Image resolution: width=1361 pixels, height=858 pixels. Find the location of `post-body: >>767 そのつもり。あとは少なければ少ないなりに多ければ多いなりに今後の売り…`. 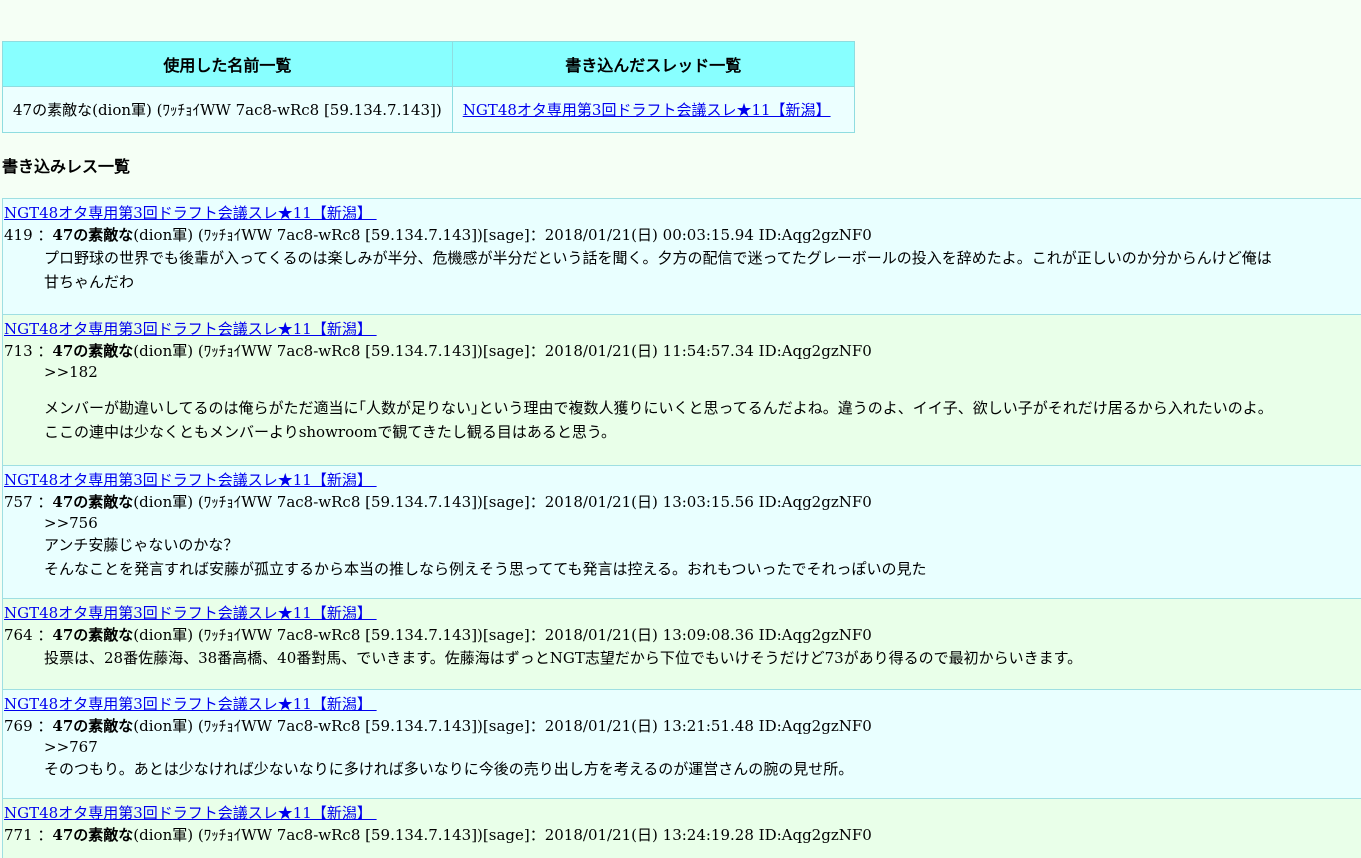

post-body: >>767 そのつもり。あとは少なければ少ないなりに多ければ多いなりに今後の売り… is located at coordinates (702, 759).